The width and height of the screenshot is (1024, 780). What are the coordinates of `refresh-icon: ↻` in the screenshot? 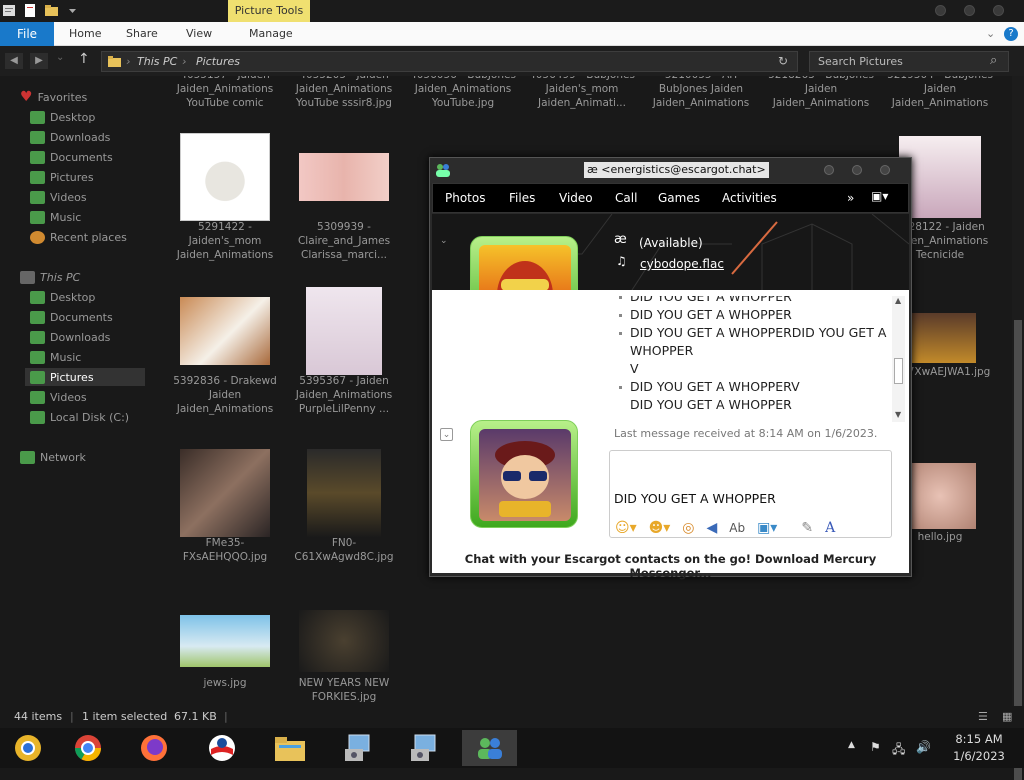 It's located at (783, 61).